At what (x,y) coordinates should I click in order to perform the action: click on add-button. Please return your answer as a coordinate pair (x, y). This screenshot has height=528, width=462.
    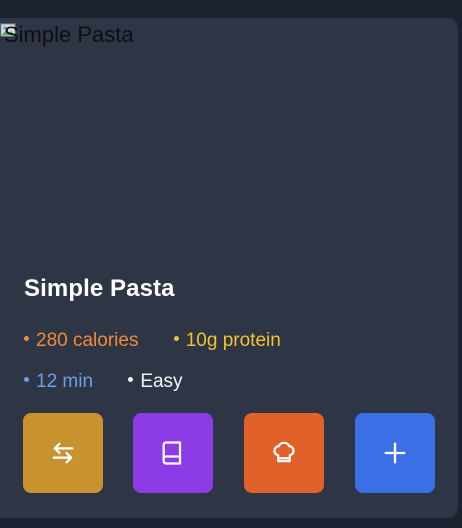
    Looking at the image, I should click on (395, 453).